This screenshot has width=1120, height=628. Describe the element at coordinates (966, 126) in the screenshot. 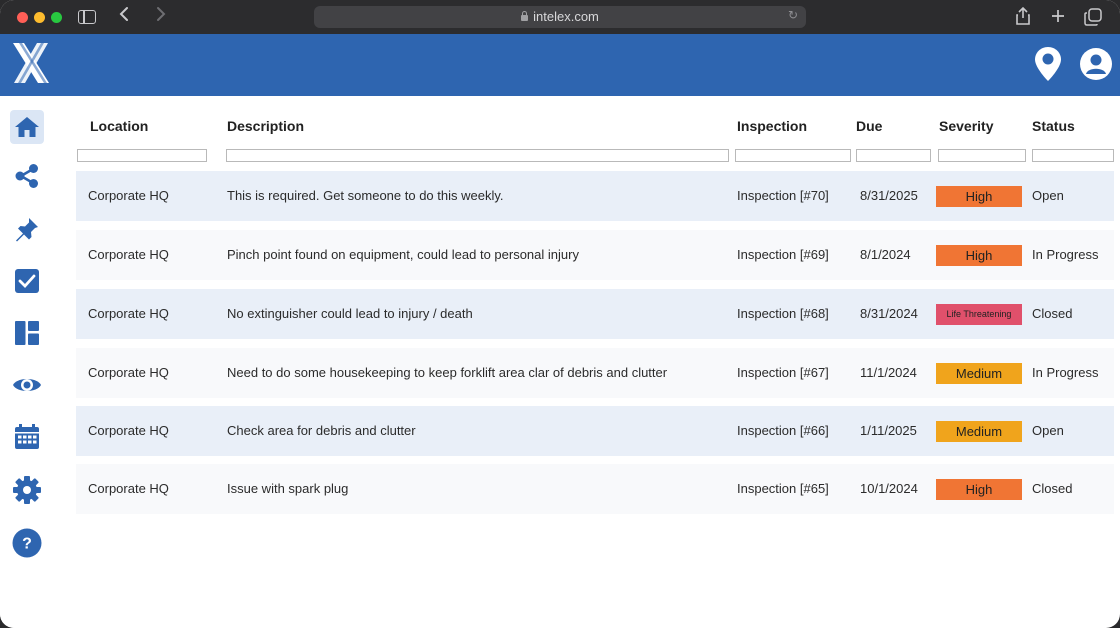

I see `column-header-severity: Severity` at that location.